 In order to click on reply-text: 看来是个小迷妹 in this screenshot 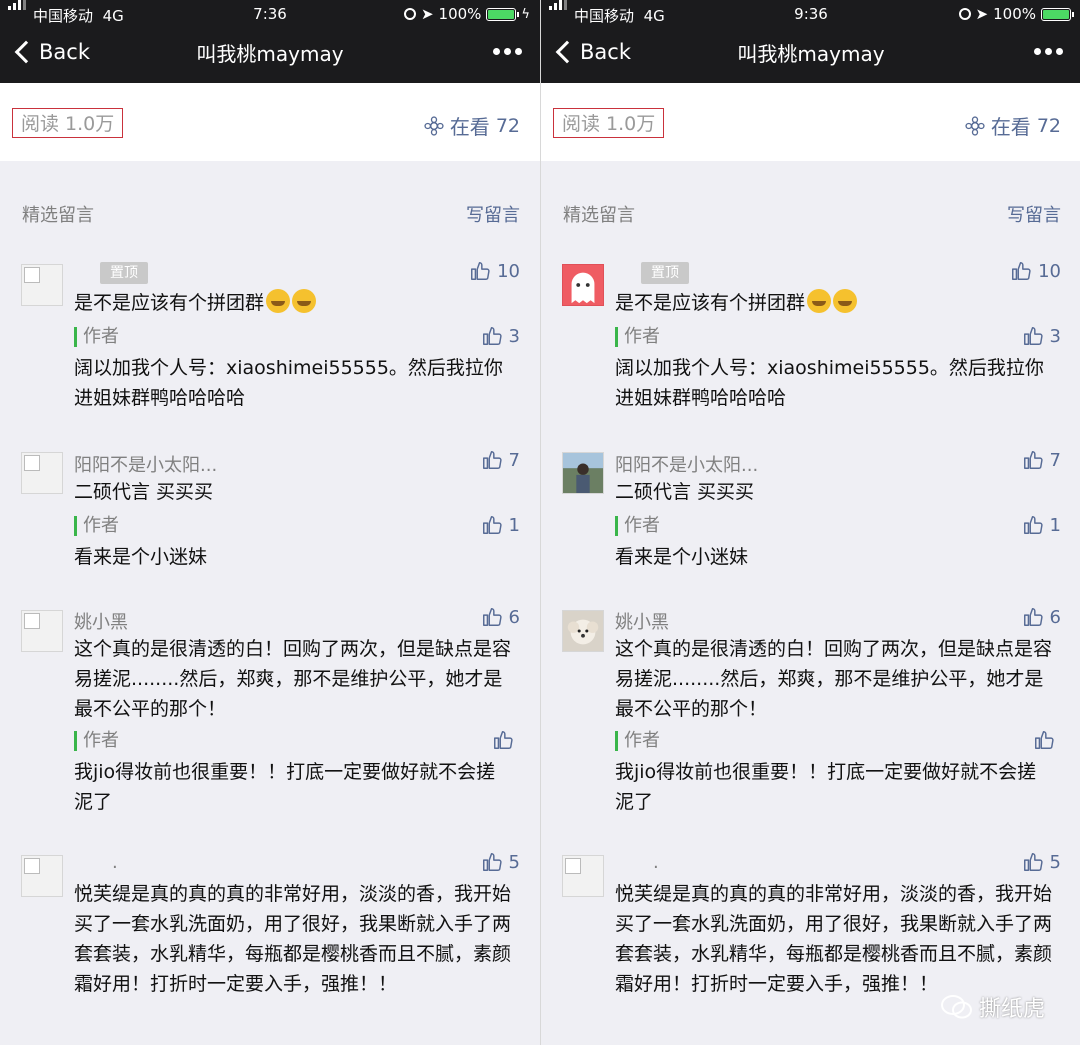, I will do `click(141, 557)`.